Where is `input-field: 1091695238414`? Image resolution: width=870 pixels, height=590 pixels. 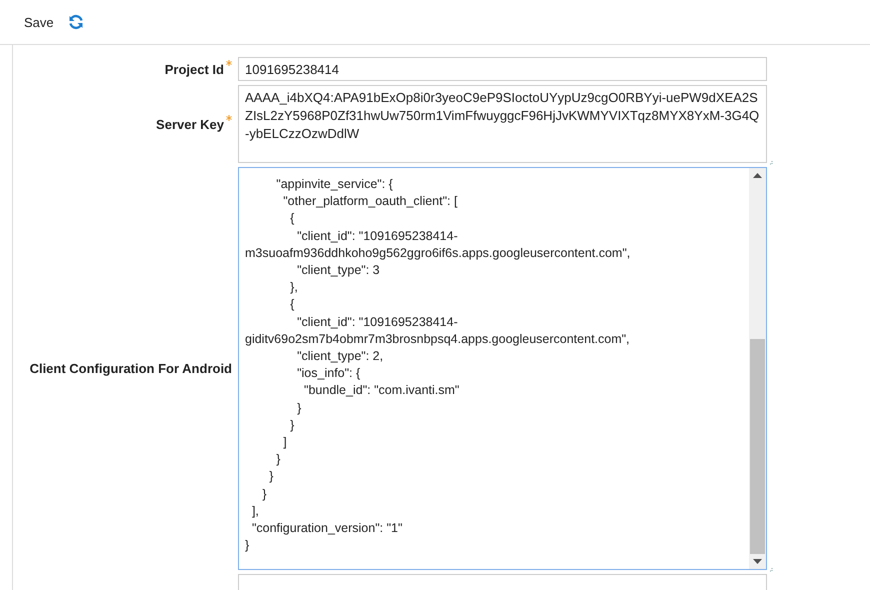
input-field: 1091695238414 is located at coordinates (502, 69).